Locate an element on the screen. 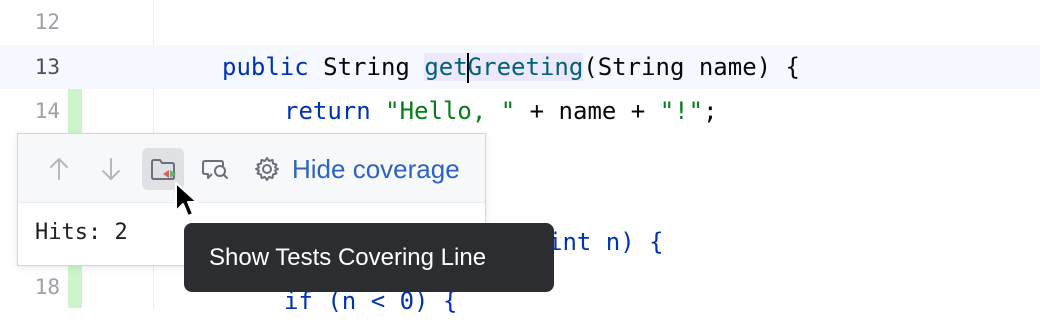 The image size is (1040, 323). next-change-button is located at coordinates (111, 169).